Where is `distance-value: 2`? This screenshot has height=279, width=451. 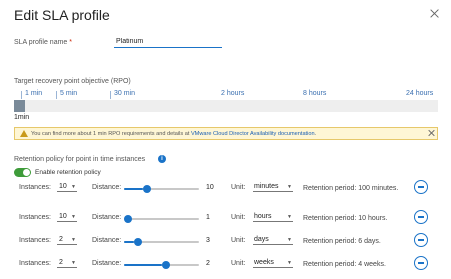 distance-value: 2 is located at coordinates (208, 263).